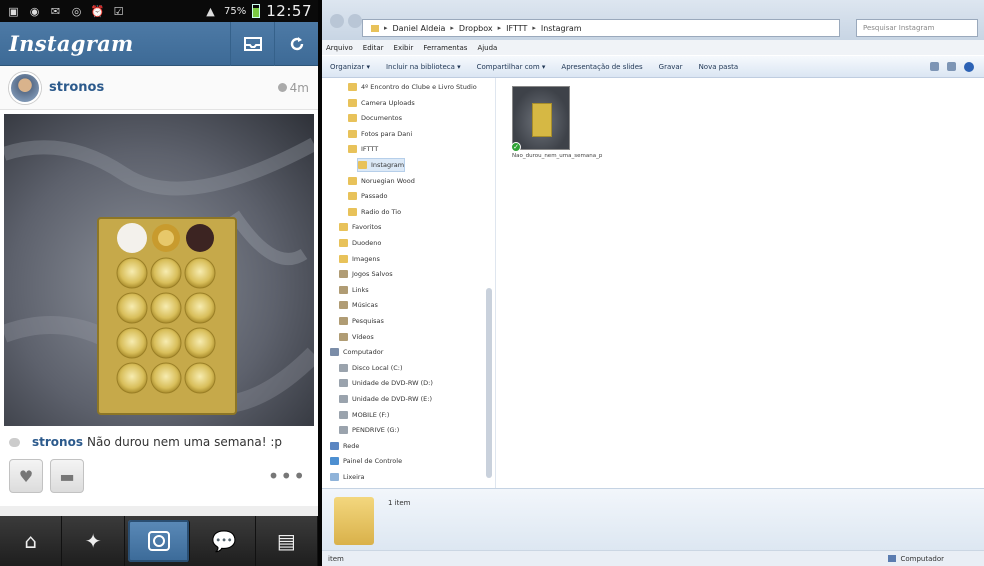 The image size is (984, 566). I want to click on nav-item: Links, so click(354, 290).